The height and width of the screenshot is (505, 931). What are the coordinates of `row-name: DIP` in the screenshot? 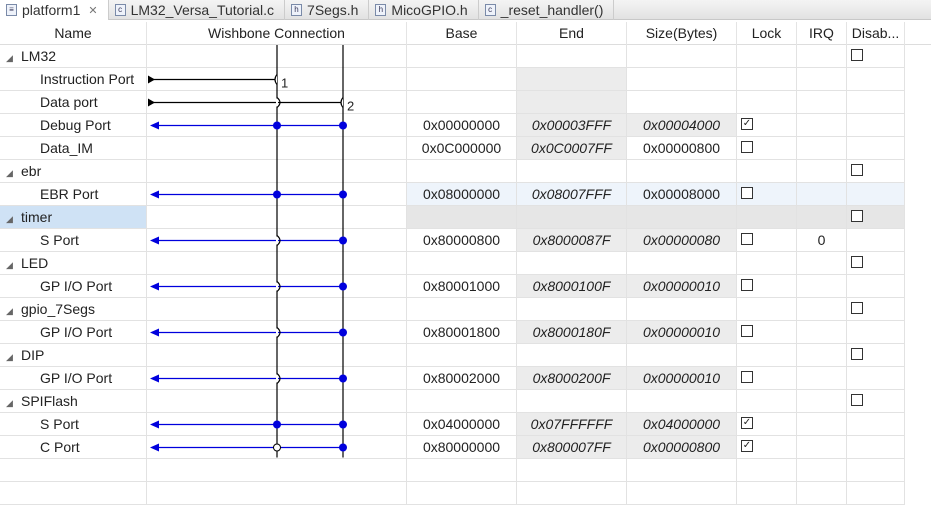 It's located at (33, 355).